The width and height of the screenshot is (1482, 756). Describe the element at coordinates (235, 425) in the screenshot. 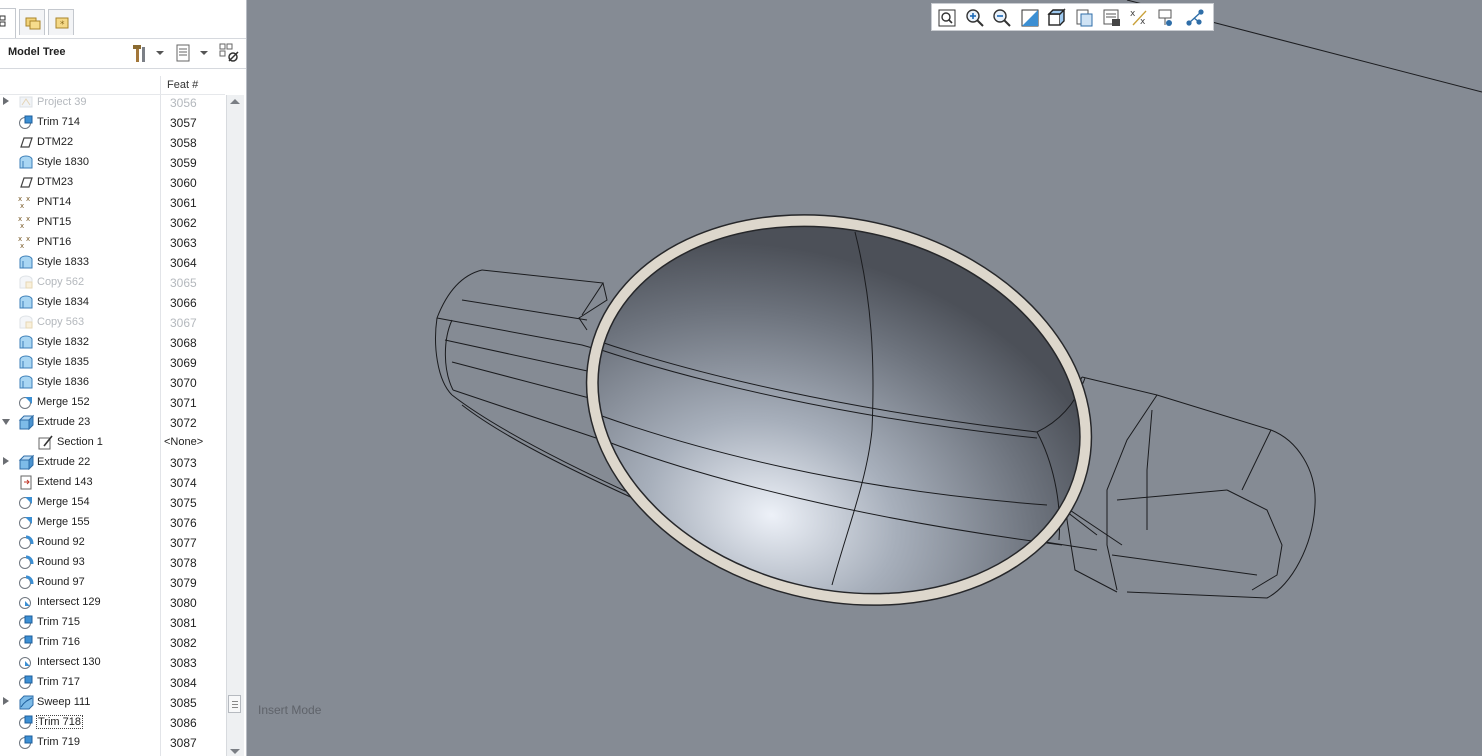

I see `tree-scrollbar` at that location.